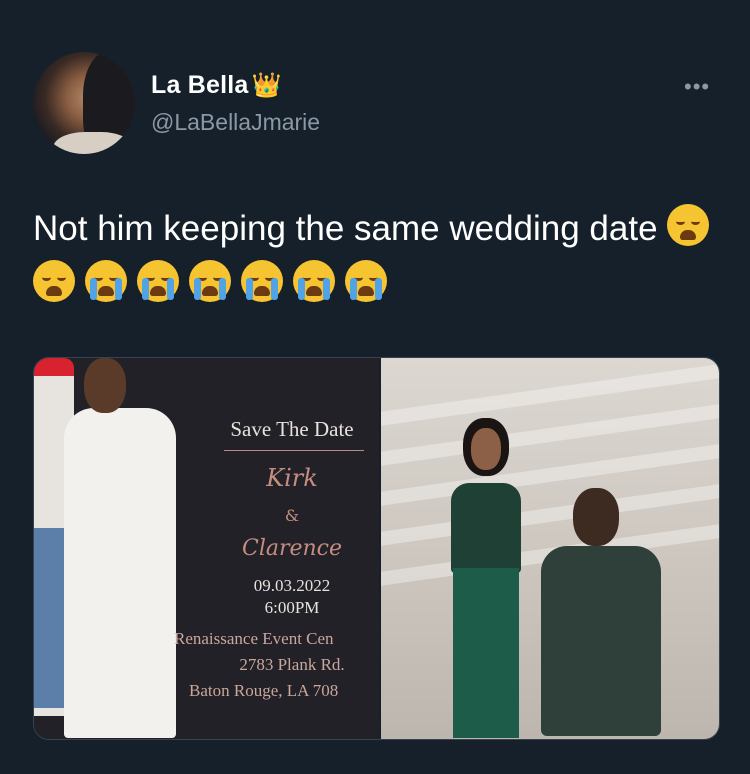 This screenshot has width=750, height=774. Describe the element at coordinates (199, 85) in the screenshot. I see `display-name: La Bella` at that location.